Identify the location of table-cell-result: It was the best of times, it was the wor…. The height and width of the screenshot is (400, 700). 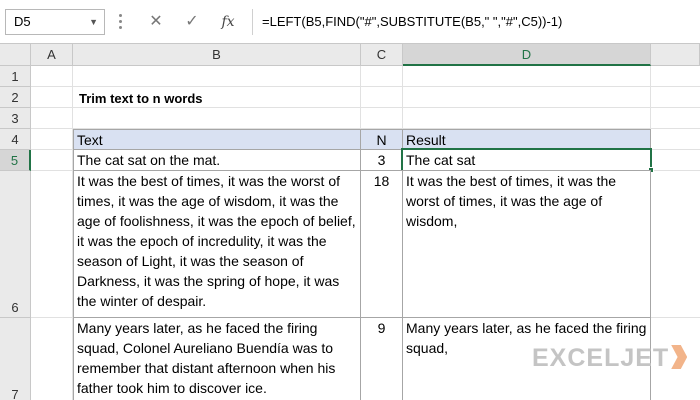
(526, 244).